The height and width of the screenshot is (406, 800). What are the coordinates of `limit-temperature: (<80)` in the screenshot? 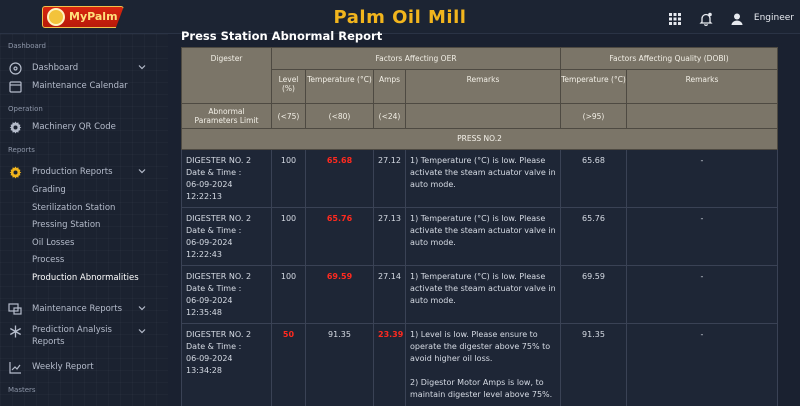 It's located at (339, 116).